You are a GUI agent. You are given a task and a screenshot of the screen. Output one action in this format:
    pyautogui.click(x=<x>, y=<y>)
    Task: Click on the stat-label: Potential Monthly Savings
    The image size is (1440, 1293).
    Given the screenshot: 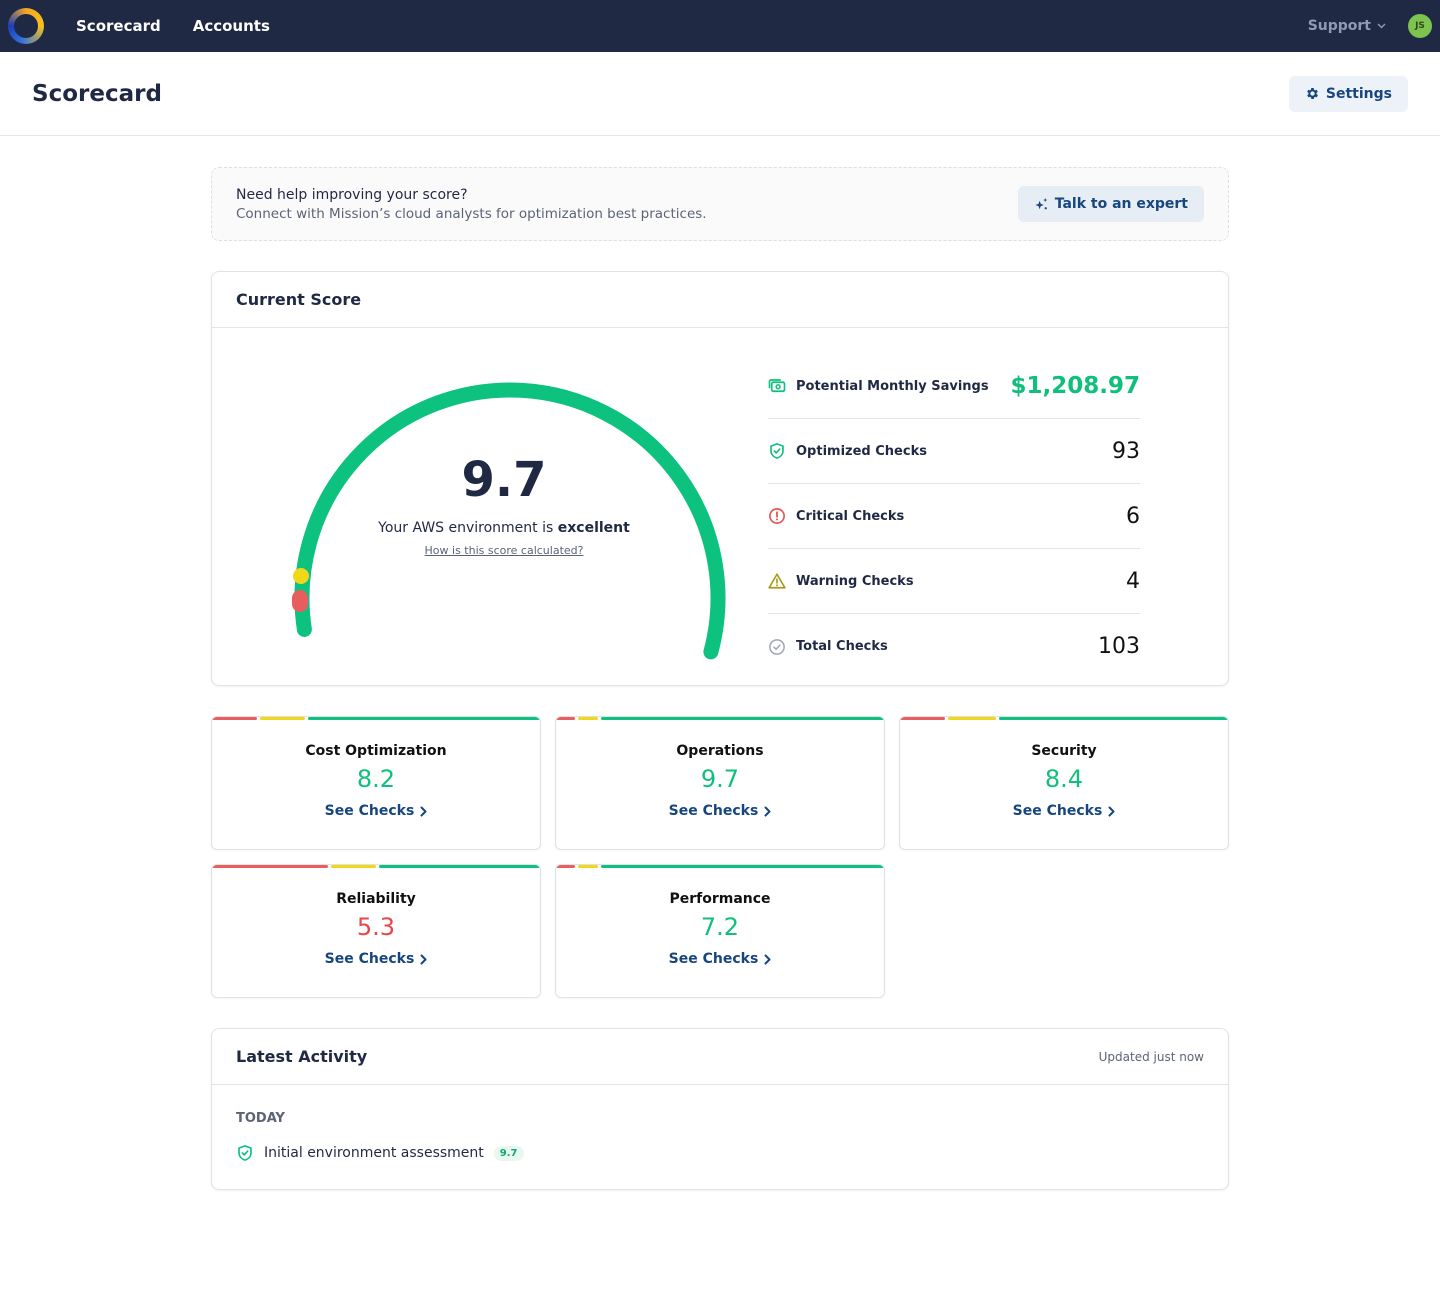 What is the action you would take?
    pyautogui.click(x=892, y=386)
    